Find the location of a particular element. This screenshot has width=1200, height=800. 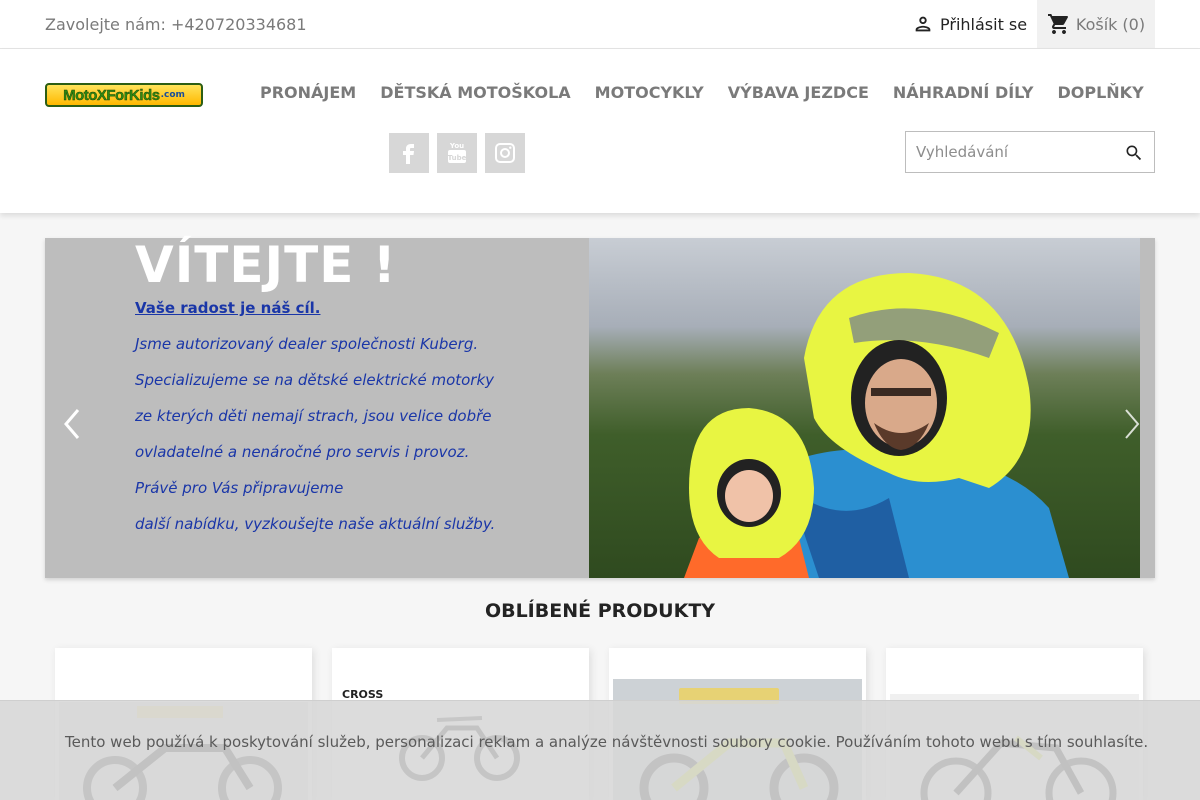

slide-title: VÍTEJTE ! is located at coordinates (266, 265).